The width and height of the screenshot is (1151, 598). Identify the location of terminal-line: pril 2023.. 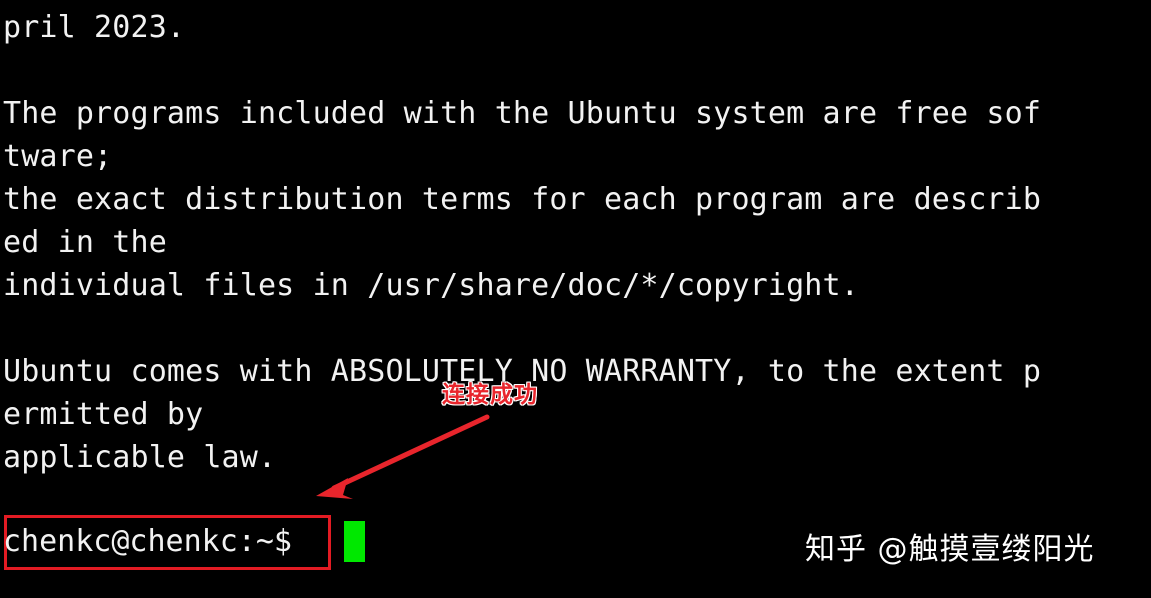
(94, 27).